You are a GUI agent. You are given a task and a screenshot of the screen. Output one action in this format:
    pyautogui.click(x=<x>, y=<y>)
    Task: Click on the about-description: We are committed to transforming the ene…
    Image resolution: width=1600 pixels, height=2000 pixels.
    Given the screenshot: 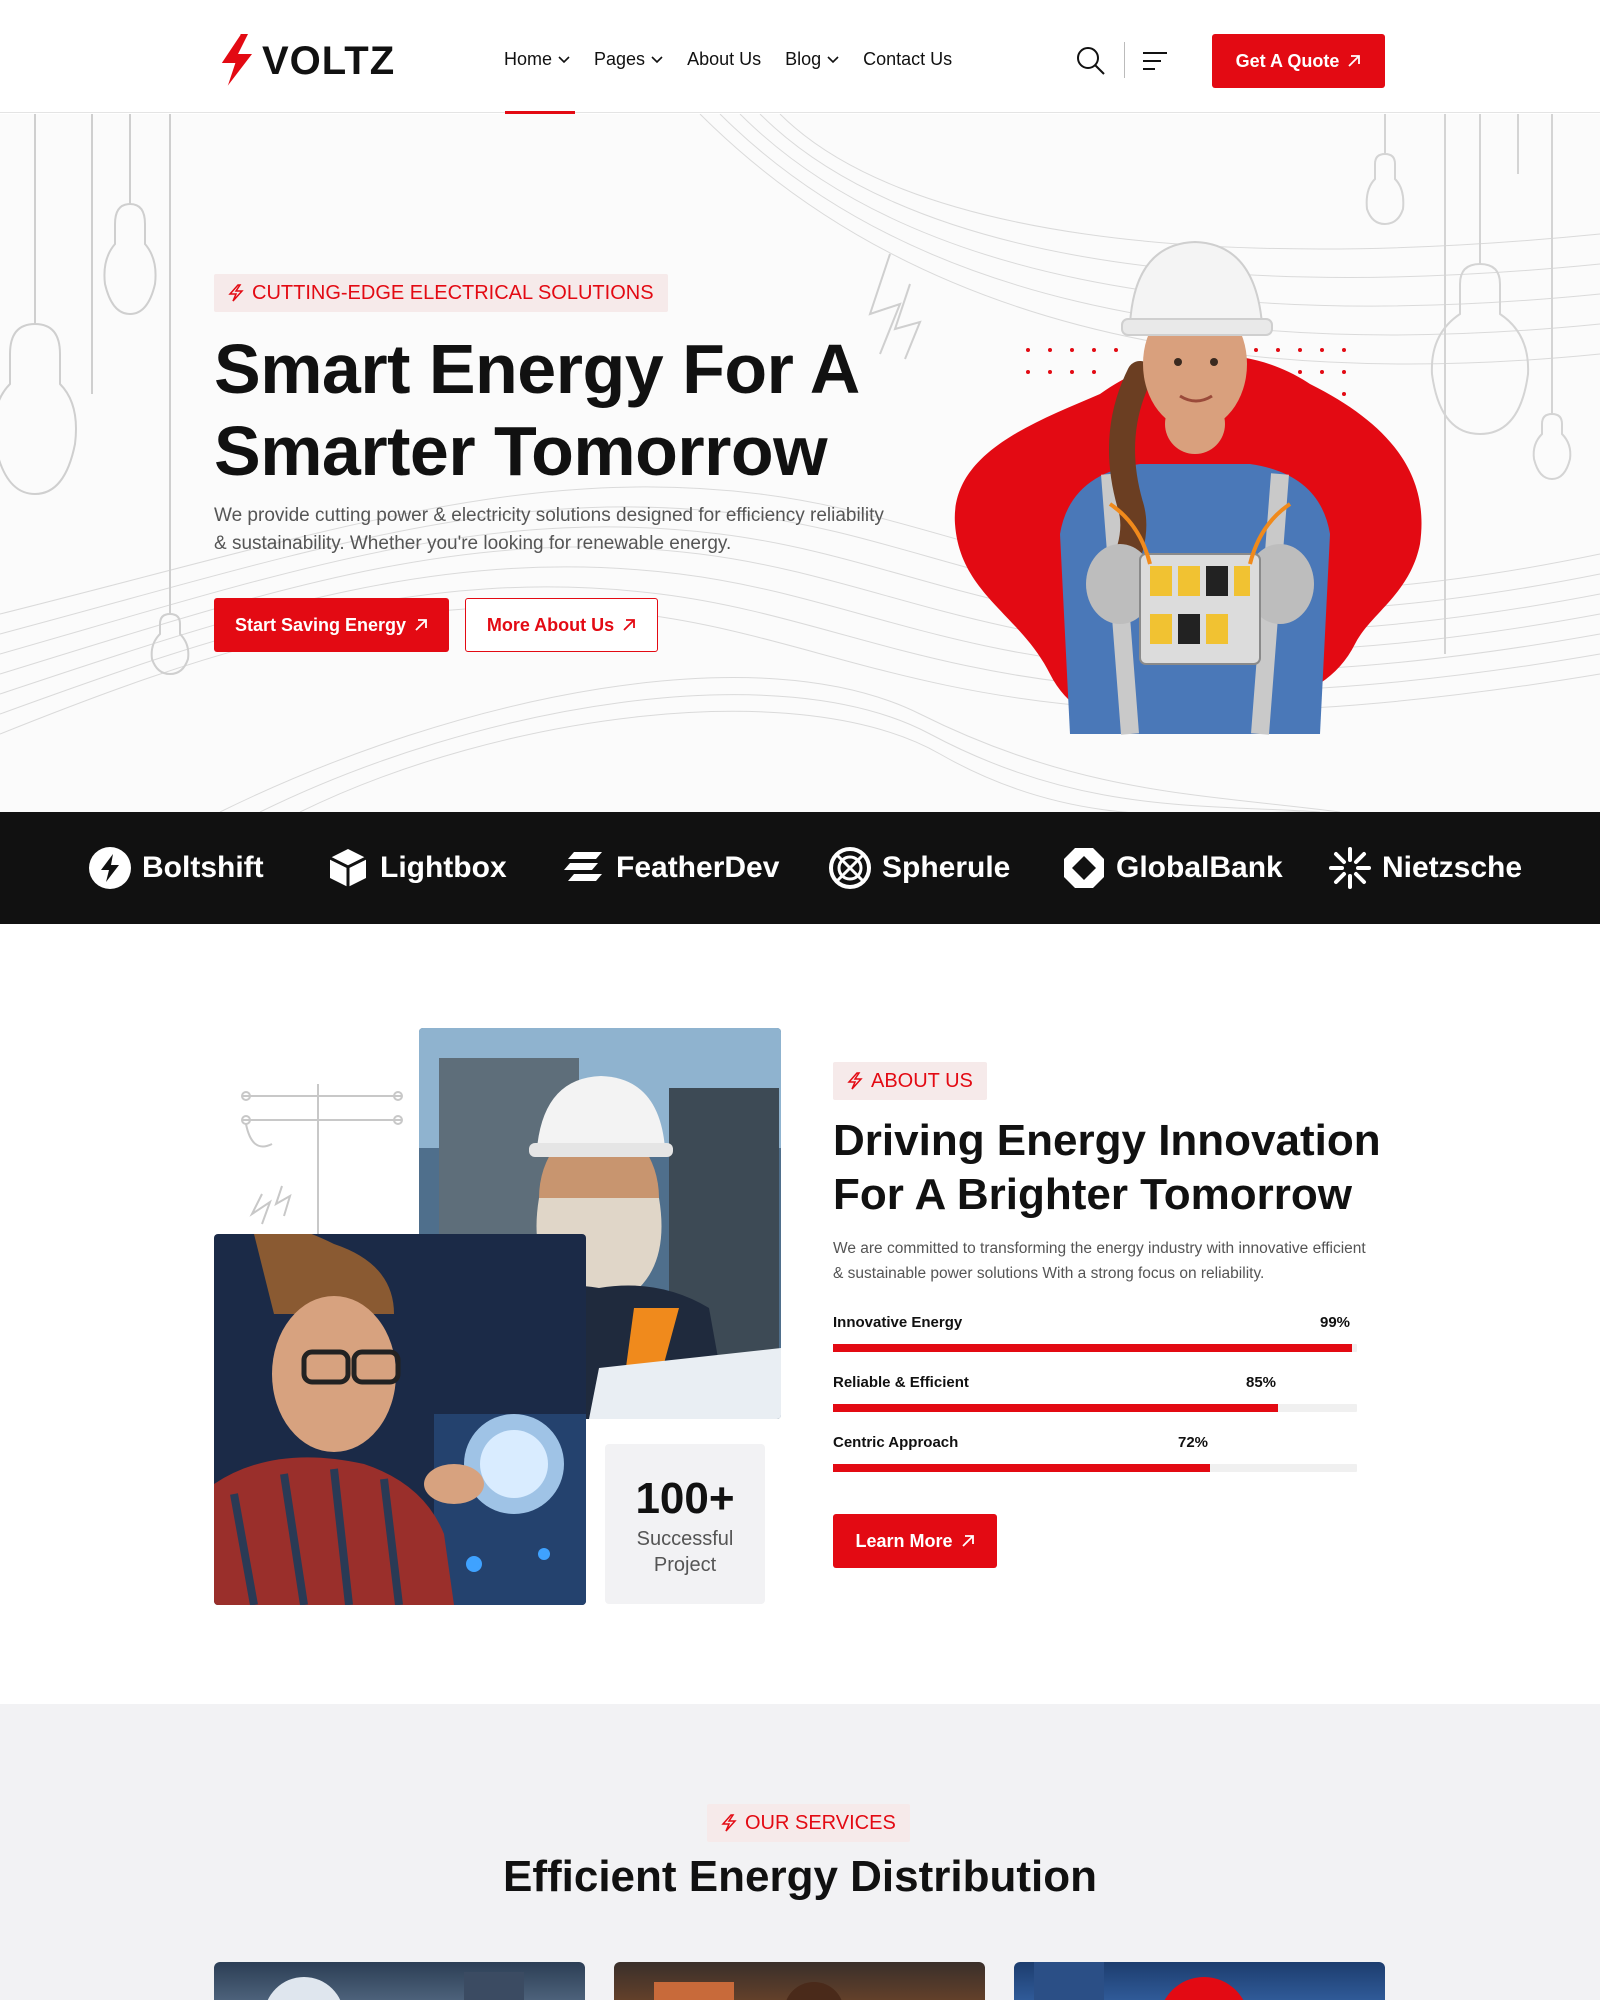 What is the action you would take?
    pyautogui.click(x=1099, y=1261)
    